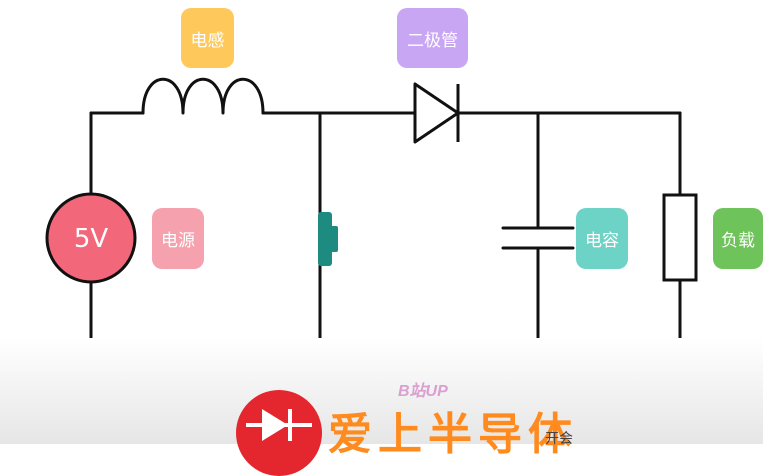 The image size is (763, 476). Describe the element at coordinates (91, 239) in the screenshot. I see `source-voltage-label: 5V` at that location.